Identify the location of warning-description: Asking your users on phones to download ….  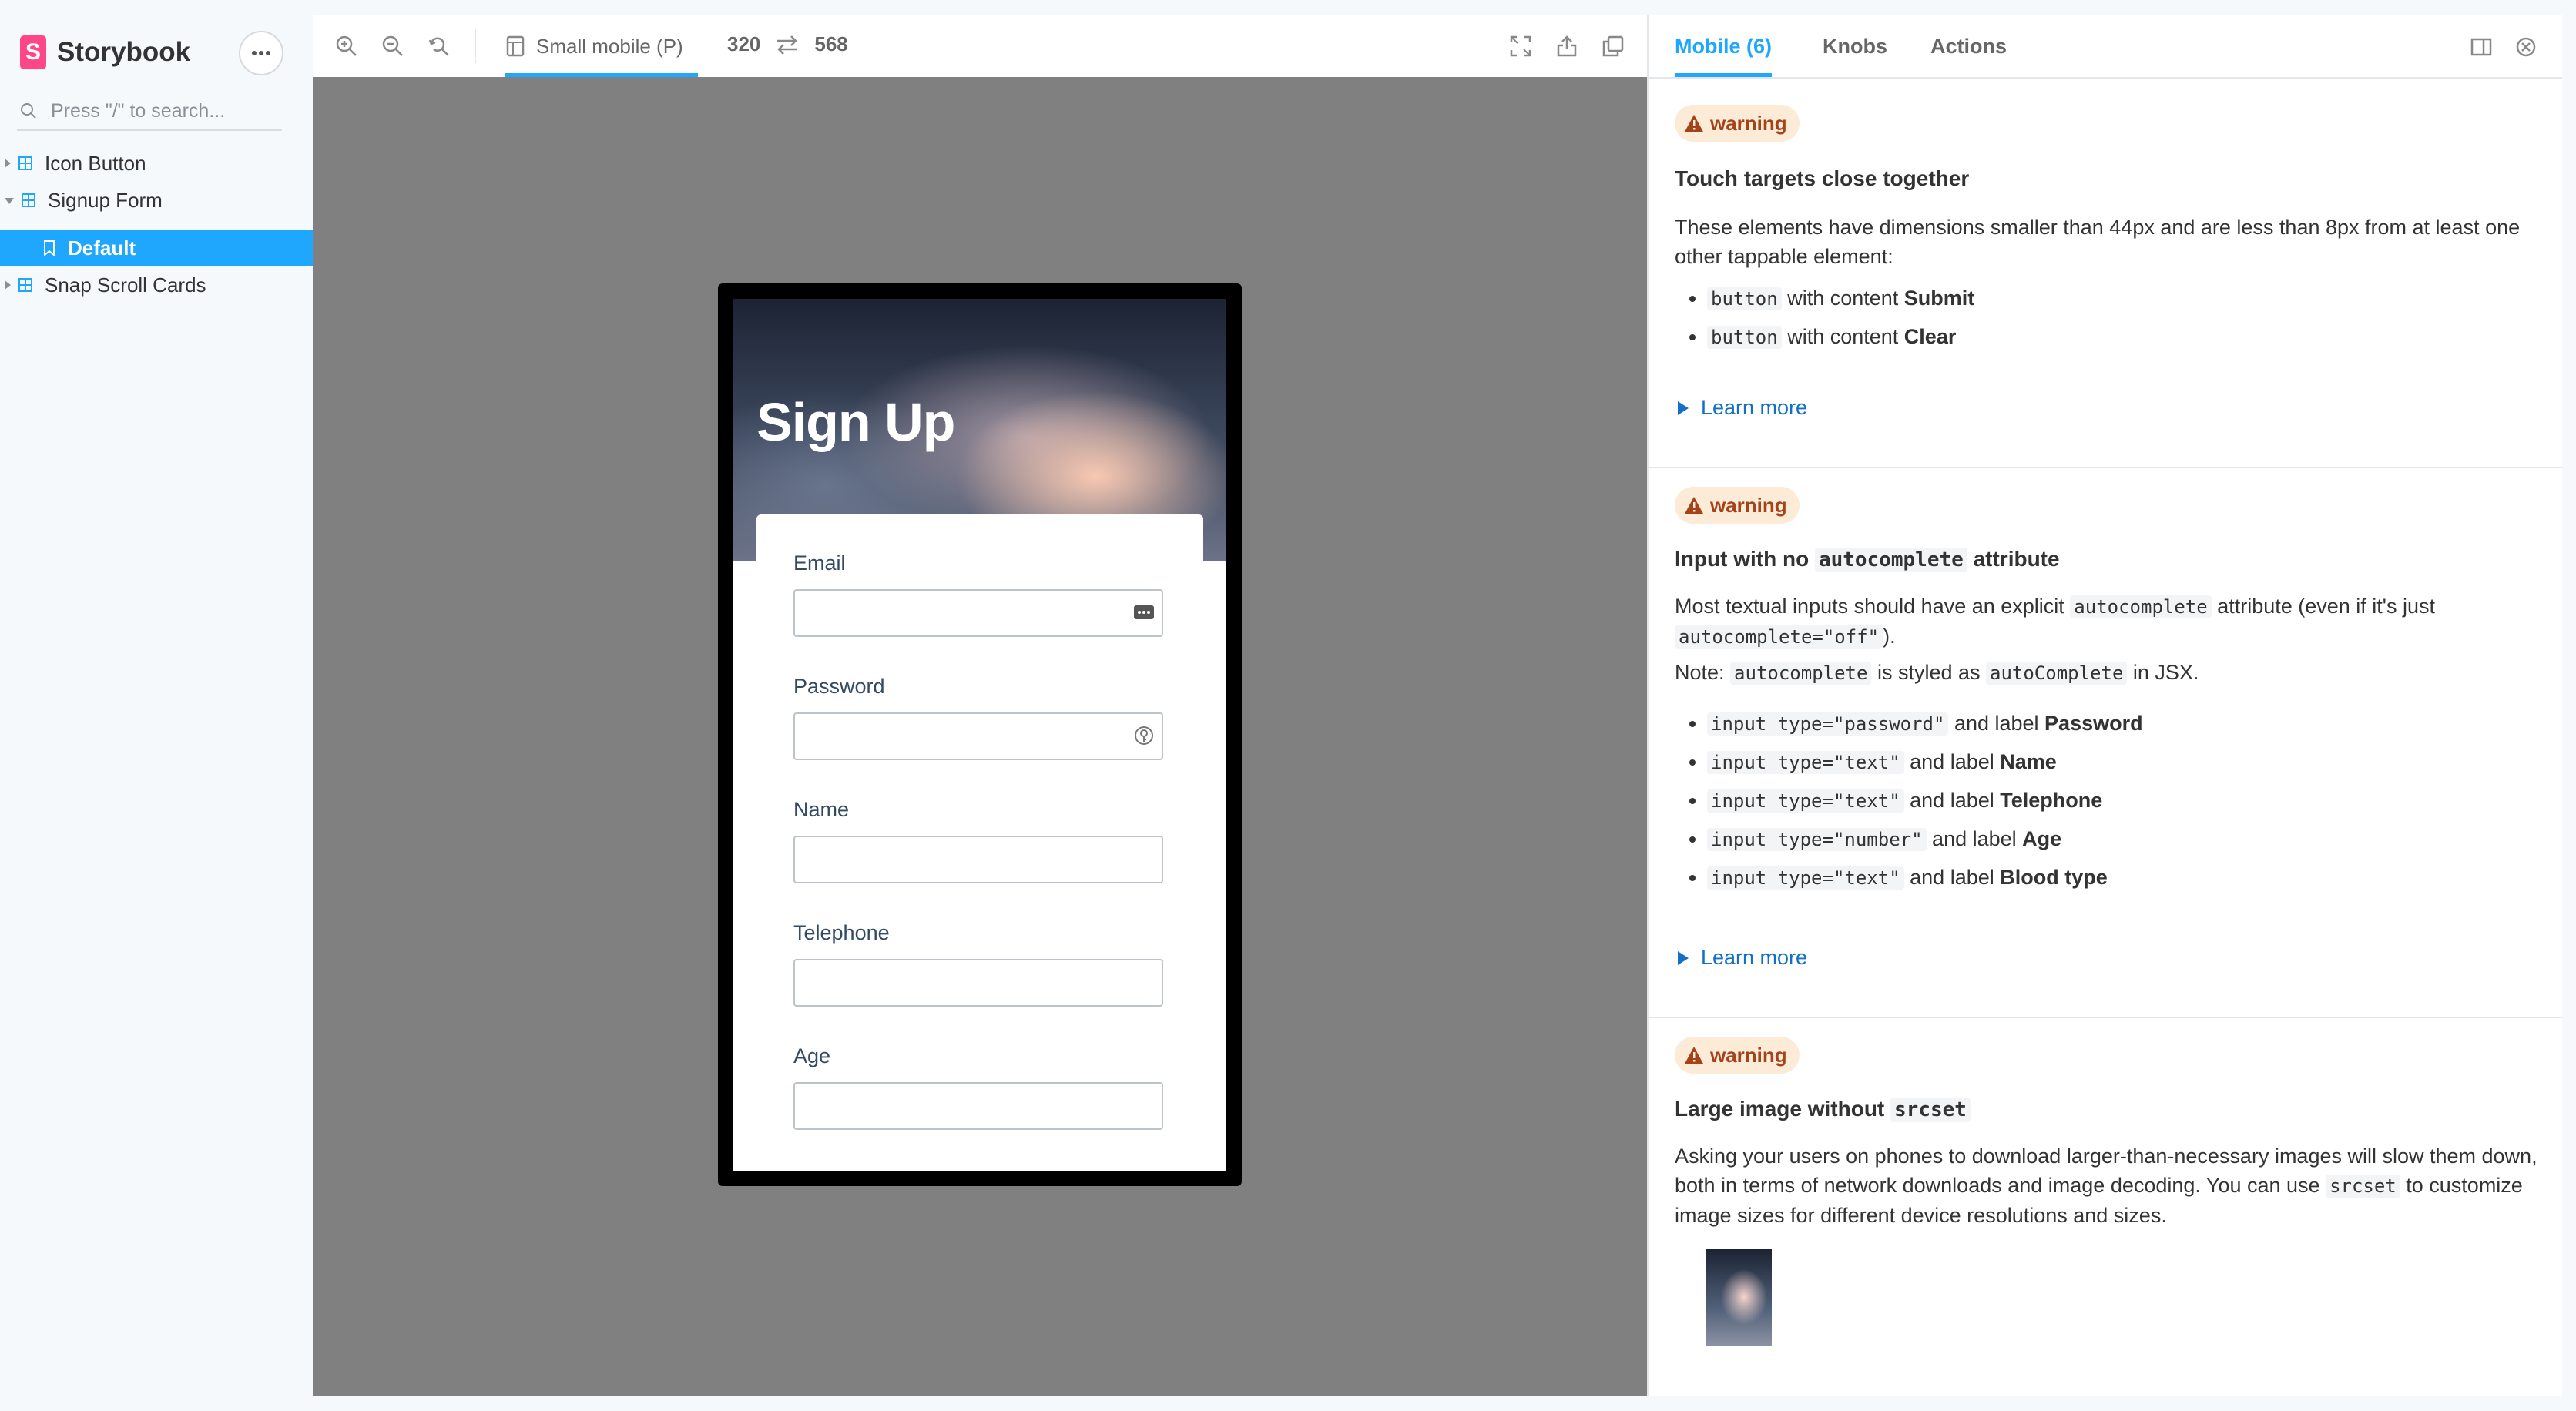
(2106, 1186).